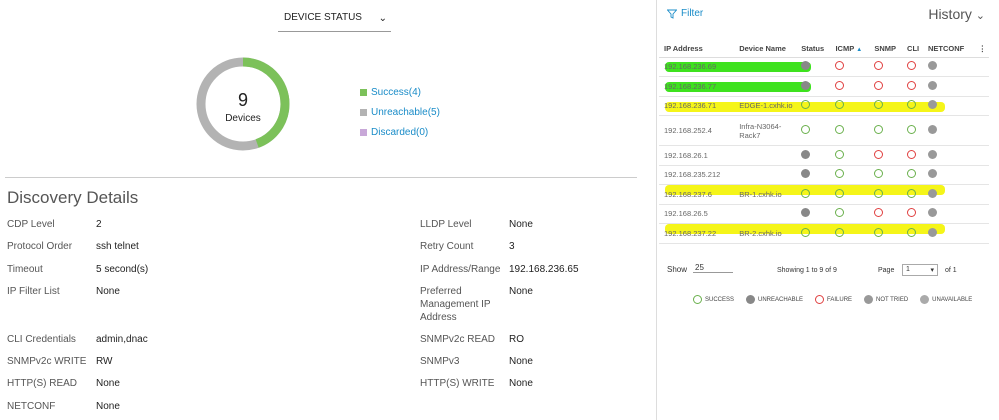 Image resolution: width=999 pixels, height=420 pixels. What do you see at coordinates (824, 175) in the screenshot?
I see `table-row: 192.168.235.212` at bounding box center [824, 175].